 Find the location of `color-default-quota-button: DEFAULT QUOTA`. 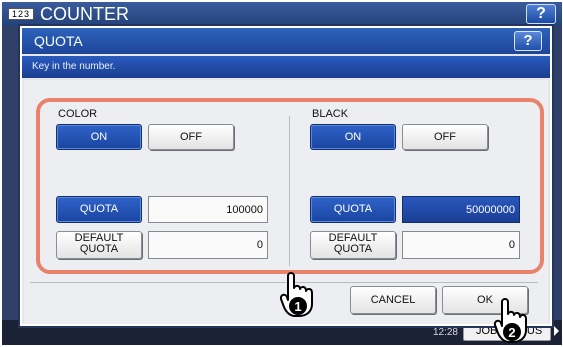

color-default-quota-button: DEFAULT QUOTA is located at coordinates (99, 245).